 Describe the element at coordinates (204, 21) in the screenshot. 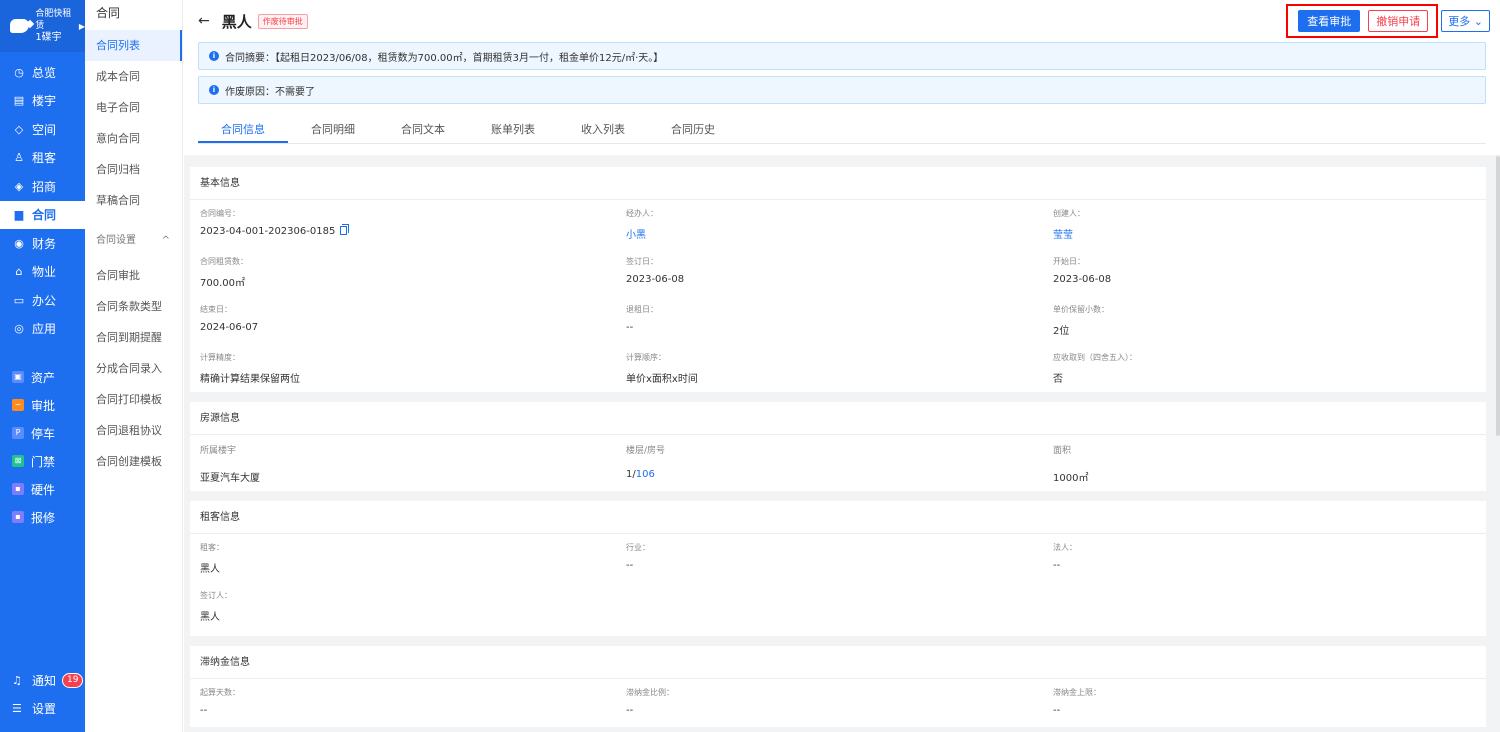

I see `back-arrow-icon: ←` at that location.